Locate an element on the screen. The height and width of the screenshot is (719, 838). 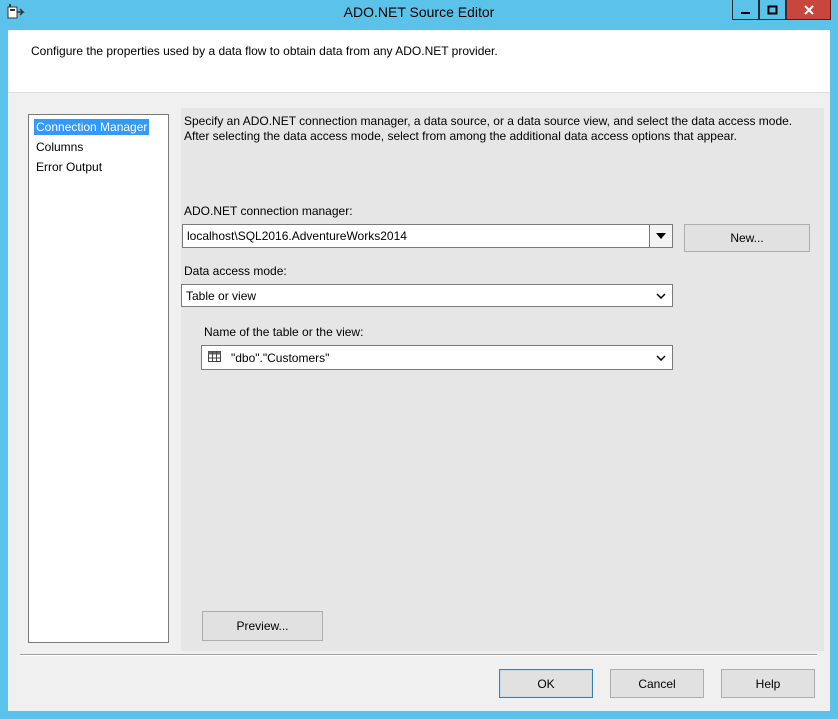
connection-manager-label: ADO.NET connection manager: is located at coordinates (268, 211).